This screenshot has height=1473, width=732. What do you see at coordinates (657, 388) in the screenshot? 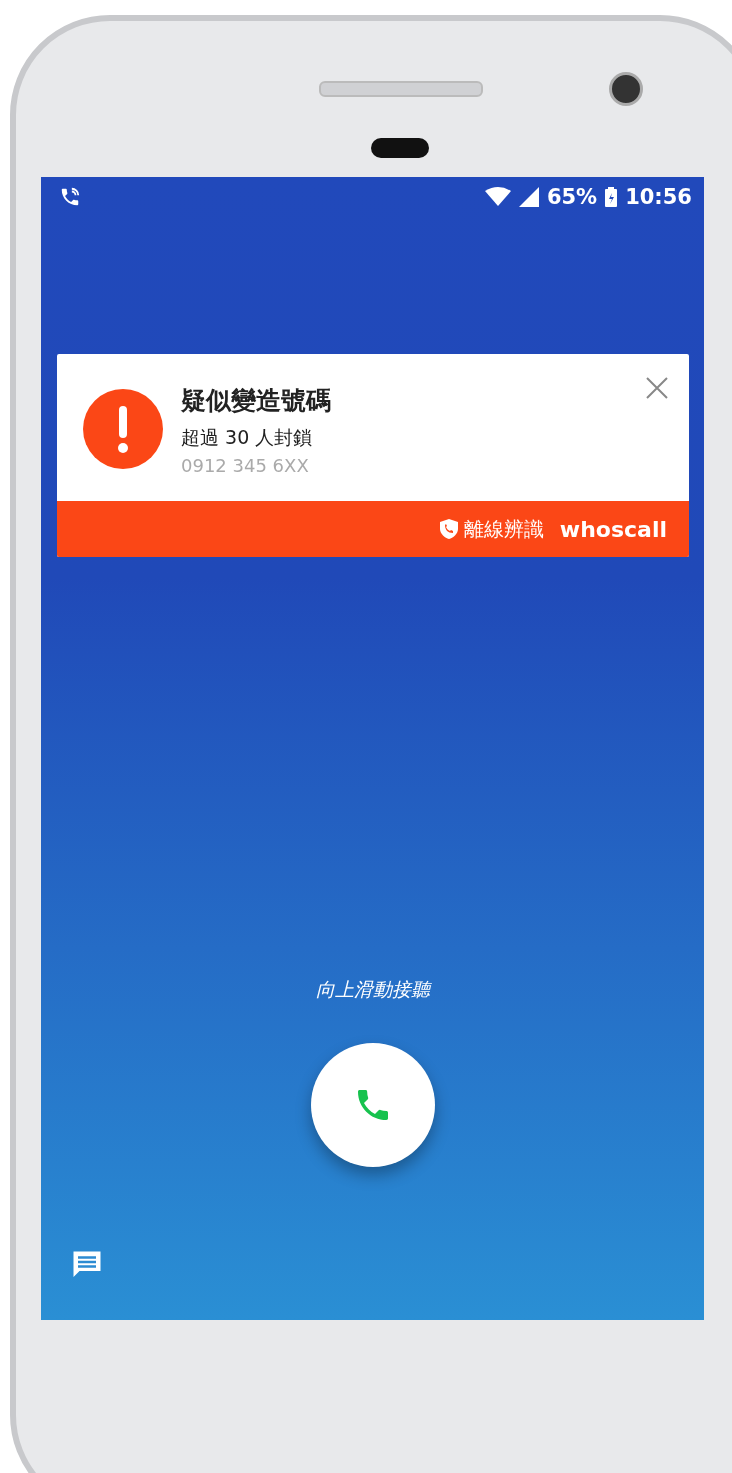
I see `close-icon` at bounding box center [657, 388].